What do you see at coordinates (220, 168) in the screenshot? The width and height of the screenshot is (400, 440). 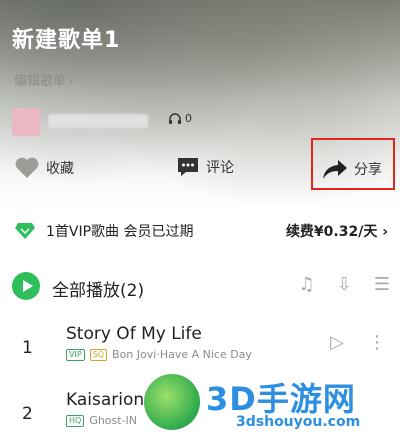 I see `comment-label: 评论` at bounding box center [220, 168].